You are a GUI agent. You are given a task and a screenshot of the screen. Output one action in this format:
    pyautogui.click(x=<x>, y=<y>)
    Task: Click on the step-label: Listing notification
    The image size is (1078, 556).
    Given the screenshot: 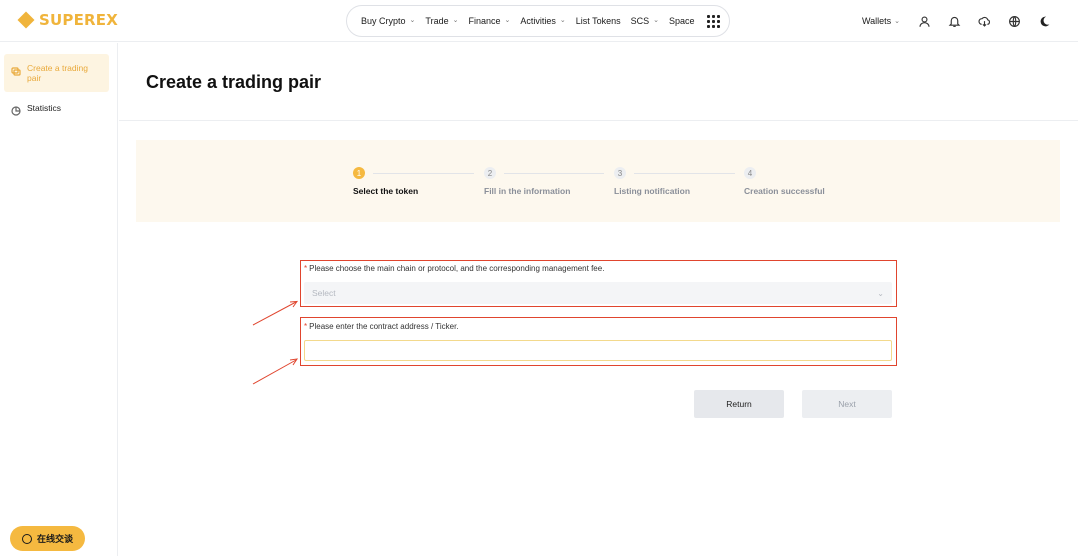 What is the action you would take?
    pyautogui.click(x=652, y=191)
    